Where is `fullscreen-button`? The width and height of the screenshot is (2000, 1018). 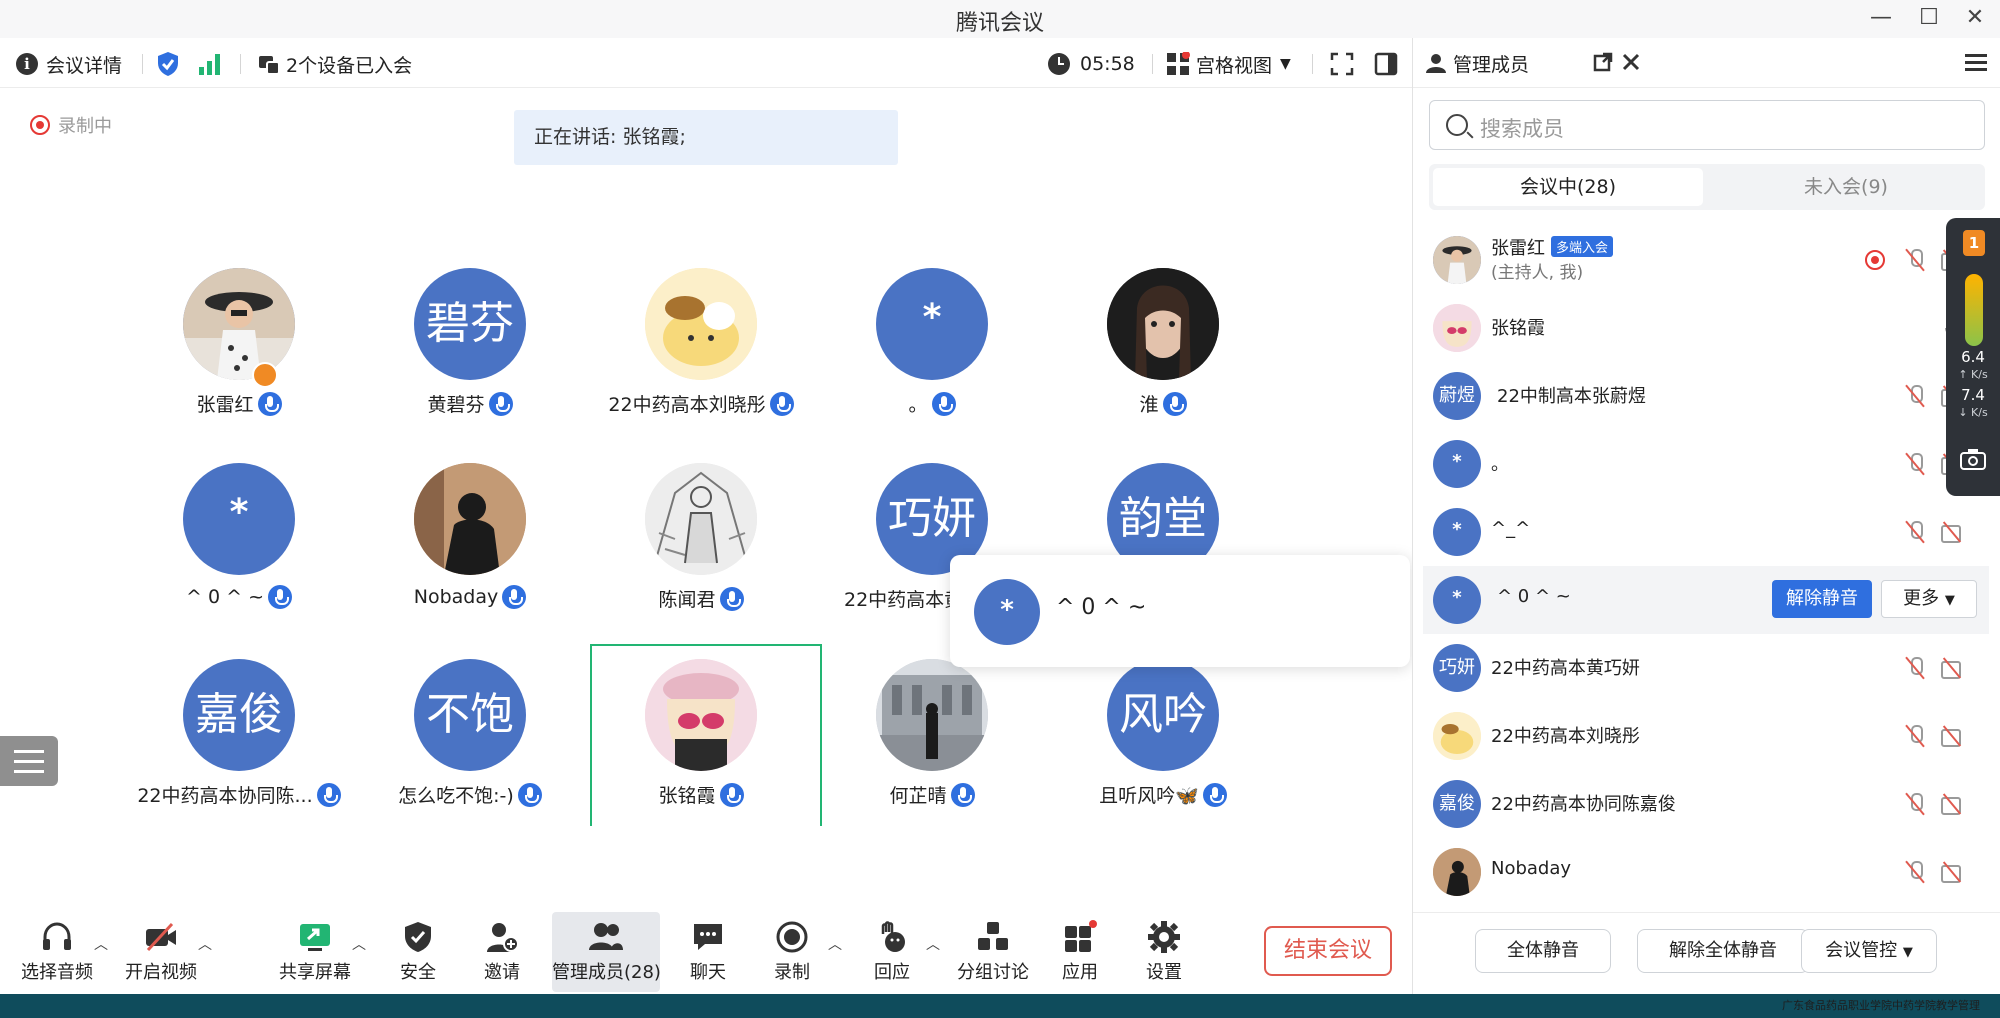
fullscreen-button is located at coordinates (1342, 64).